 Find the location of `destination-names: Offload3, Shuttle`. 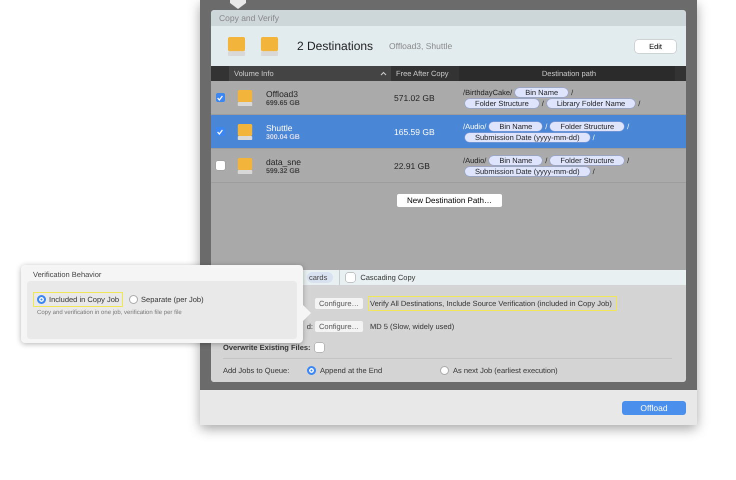

destination-names: Offload3, Shuttle is located at coordinates (420, 46).